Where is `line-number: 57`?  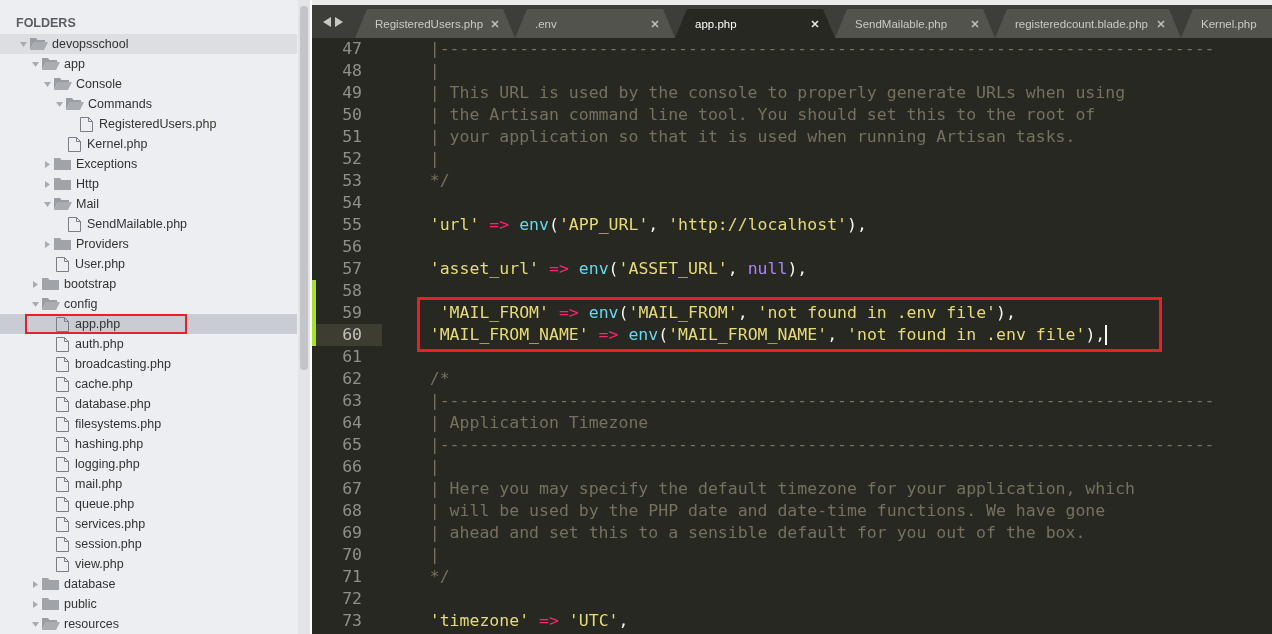
line-number: 57 is located at coordinates (352, 269).